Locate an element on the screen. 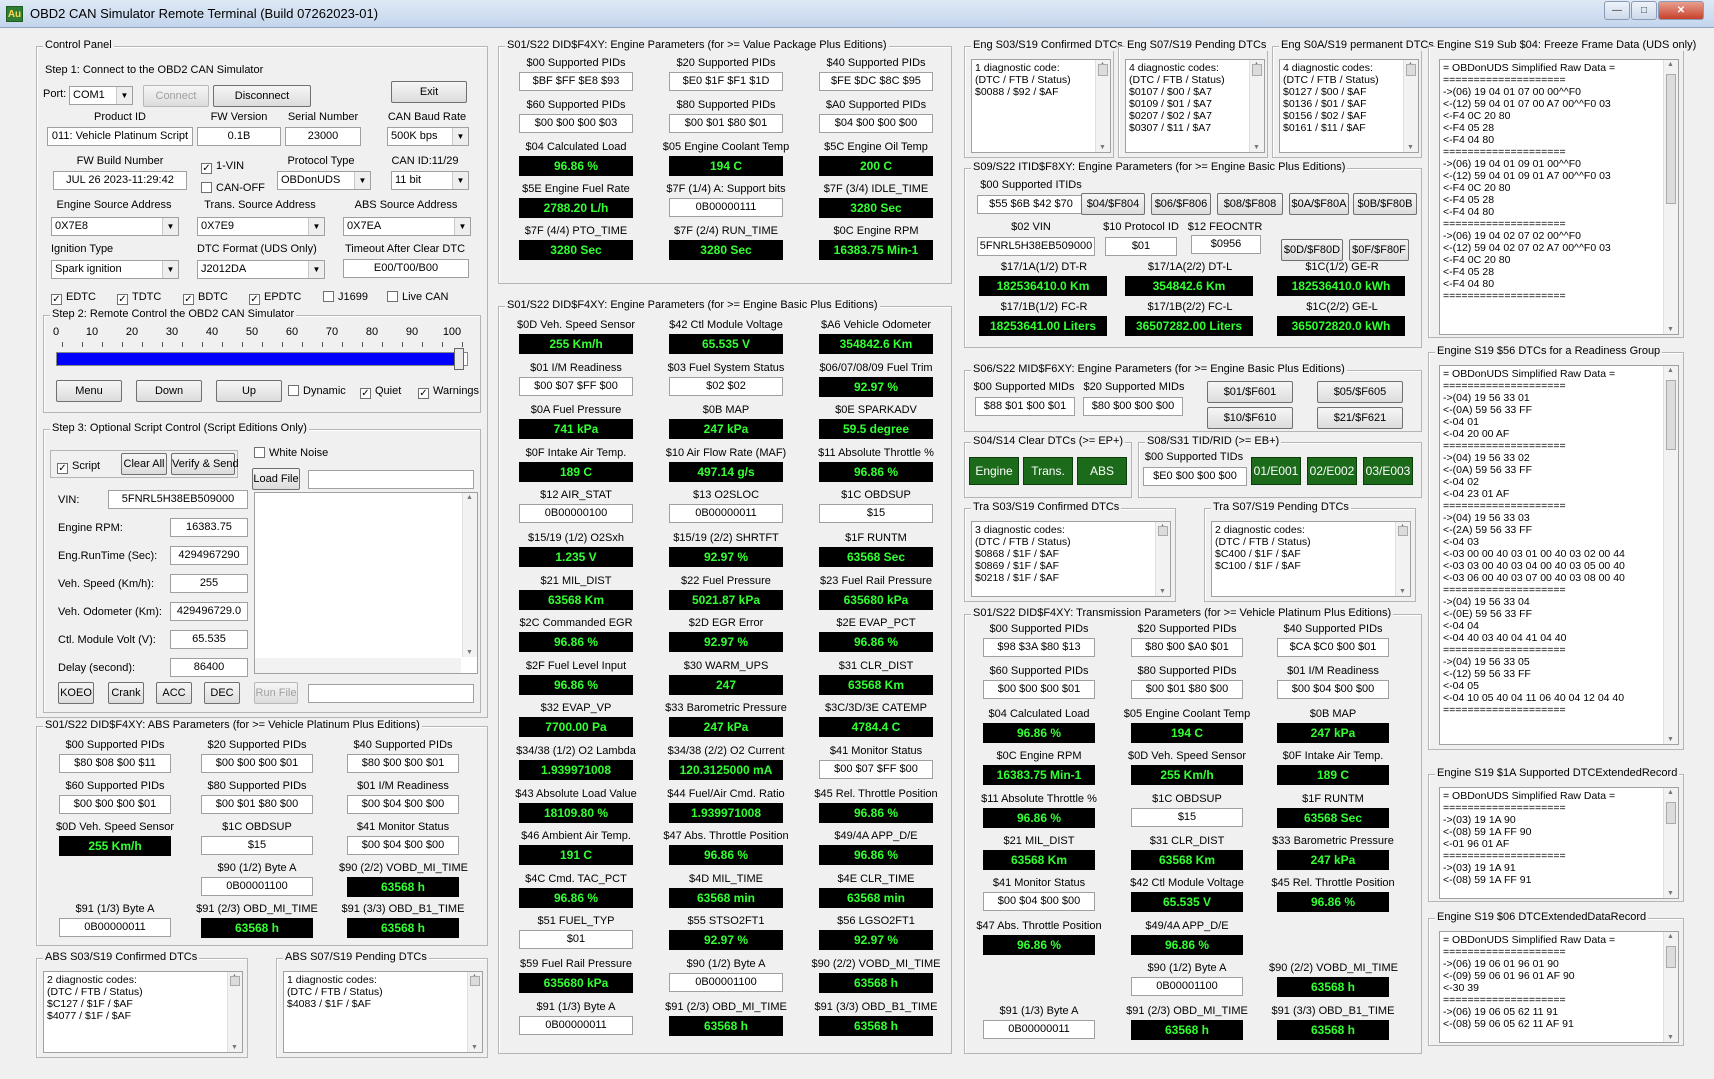  eng-confirmed-dtcs-list-scrollbar is located at coordinates (1102, 106).